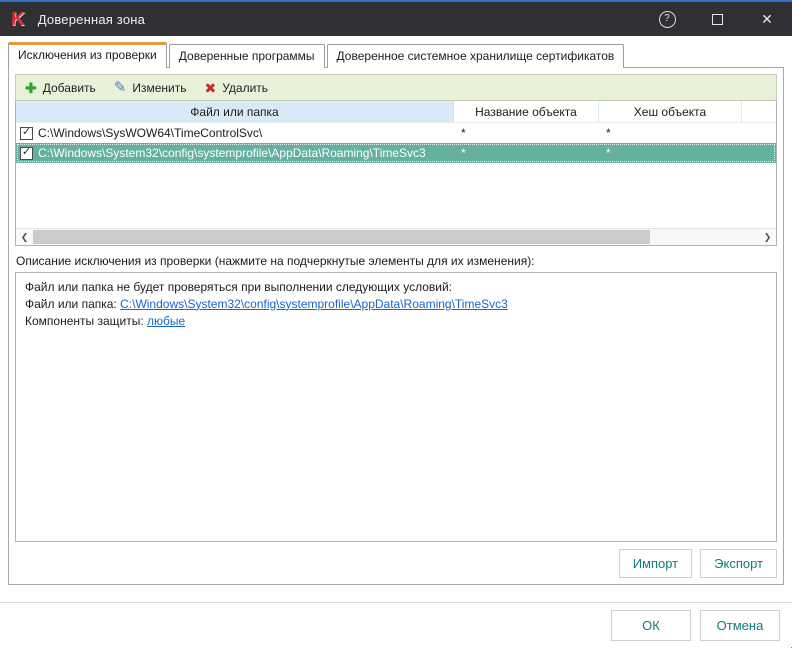  What do you see at coordinates (159, 87) in the screenshot?
I see `edit-button-label: Изменить` at bounding box center [159, 87].